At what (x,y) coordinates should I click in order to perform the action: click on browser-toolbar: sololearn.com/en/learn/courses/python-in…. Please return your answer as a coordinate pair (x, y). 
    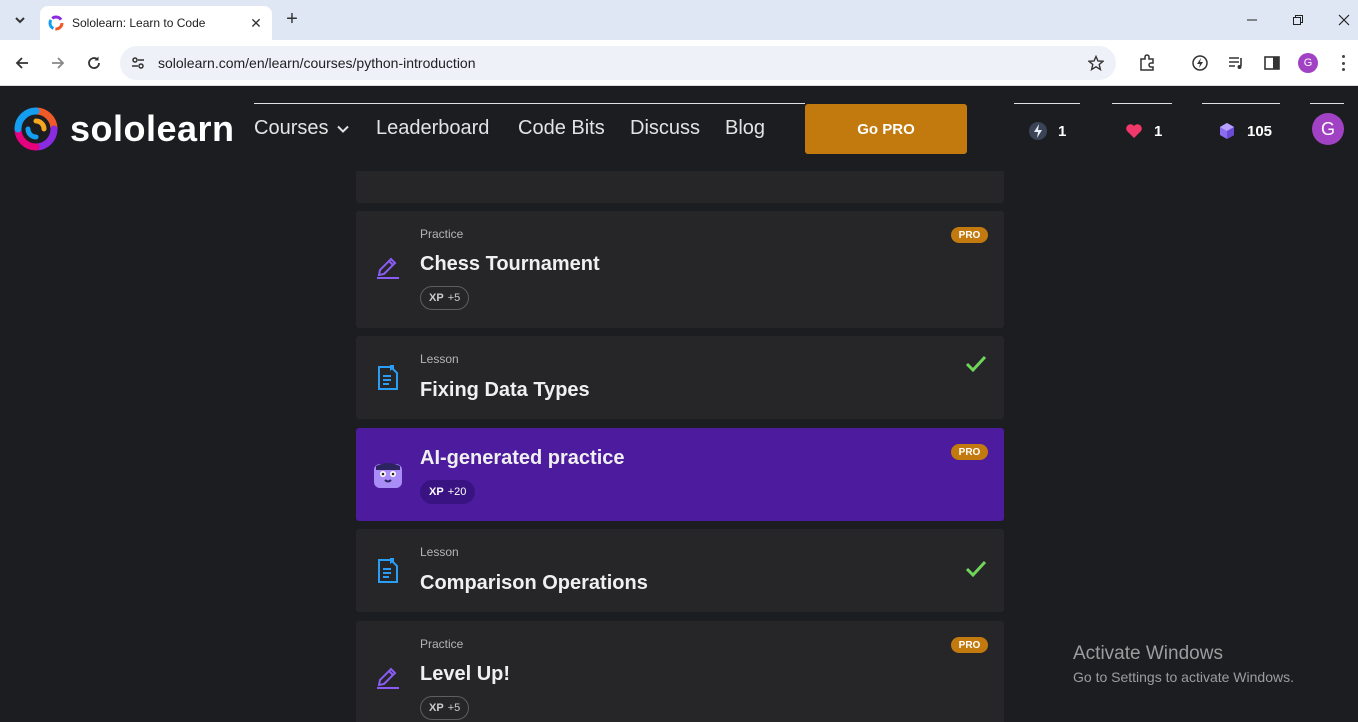
    Looking at the image, I should click on (679, 63).